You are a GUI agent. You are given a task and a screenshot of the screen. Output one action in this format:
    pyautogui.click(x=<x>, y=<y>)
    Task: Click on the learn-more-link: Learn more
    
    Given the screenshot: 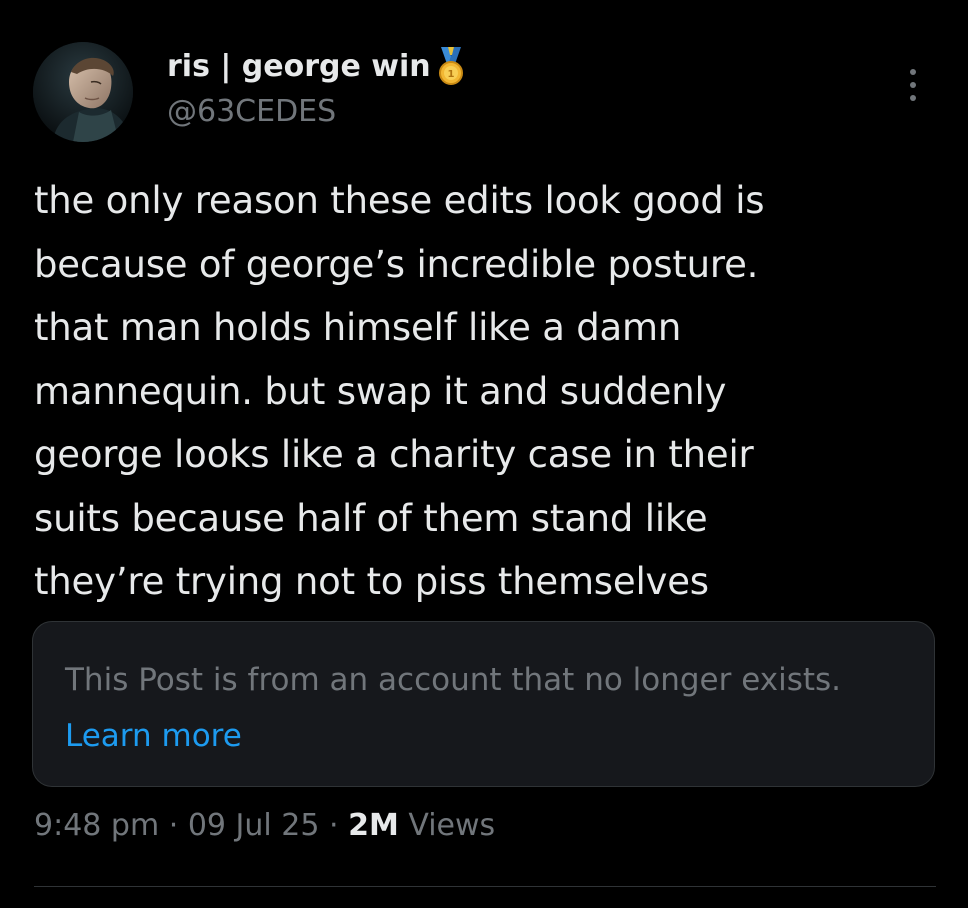 What is the action you would take?
    pyautogui.click(x=153, y=736)
    